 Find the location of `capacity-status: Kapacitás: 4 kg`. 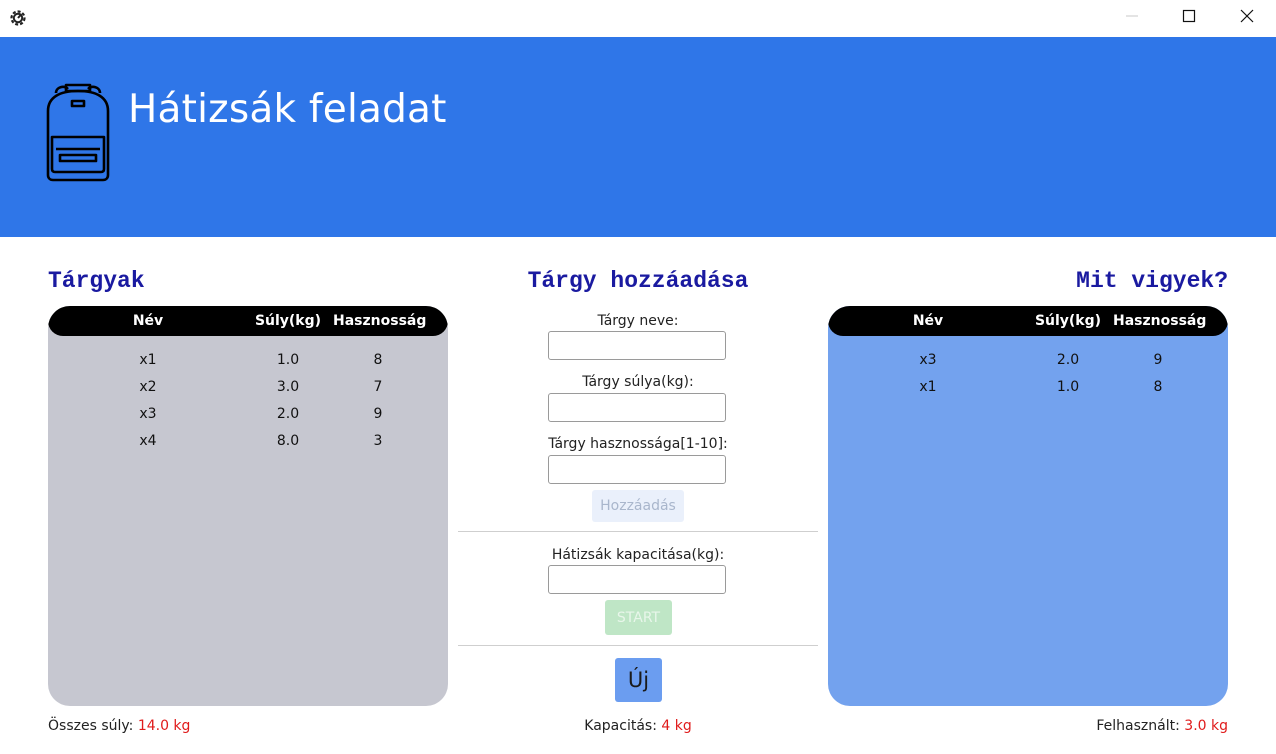

capacity-status: Kapacitás: 4 kg is located at coordinates (638, 726).